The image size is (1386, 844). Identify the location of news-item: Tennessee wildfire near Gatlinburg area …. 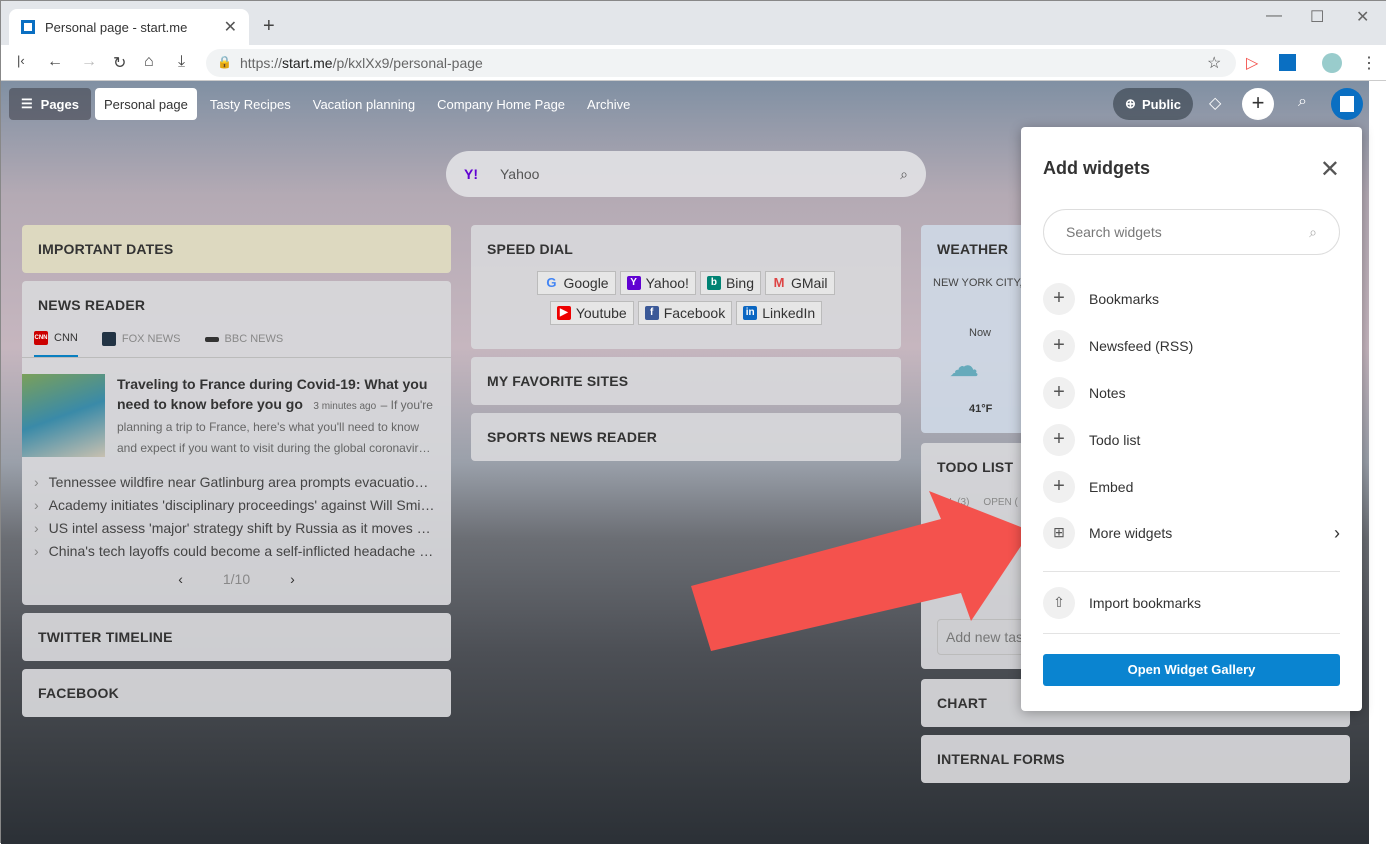
(230, 482).